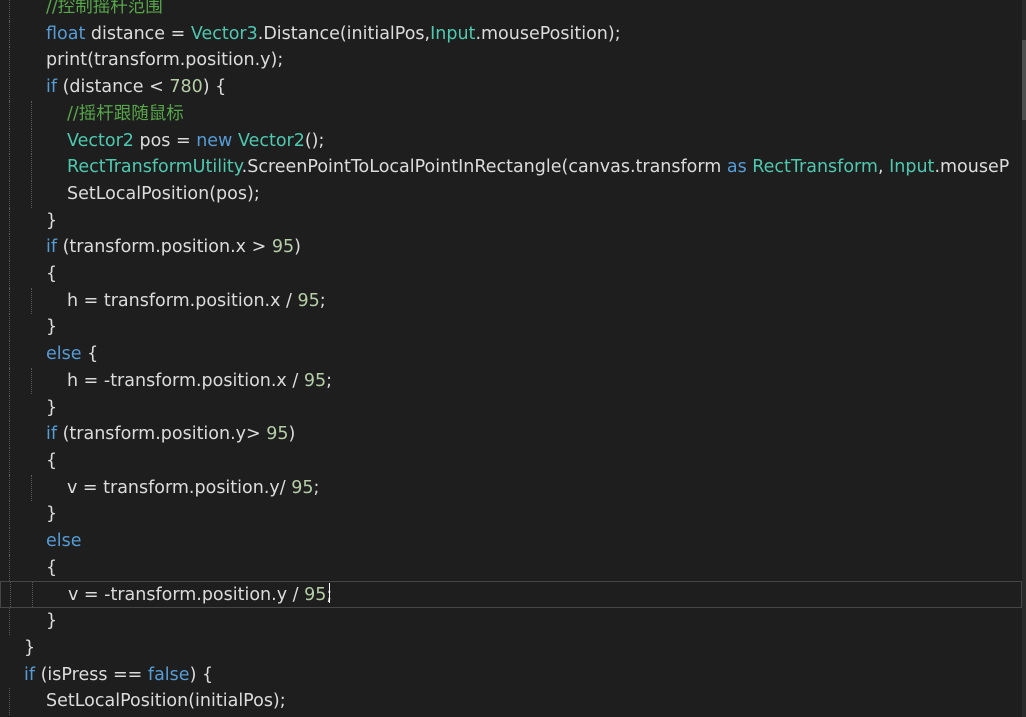  I want to click on code-token: (transform.position.y>, so click(162, 434).